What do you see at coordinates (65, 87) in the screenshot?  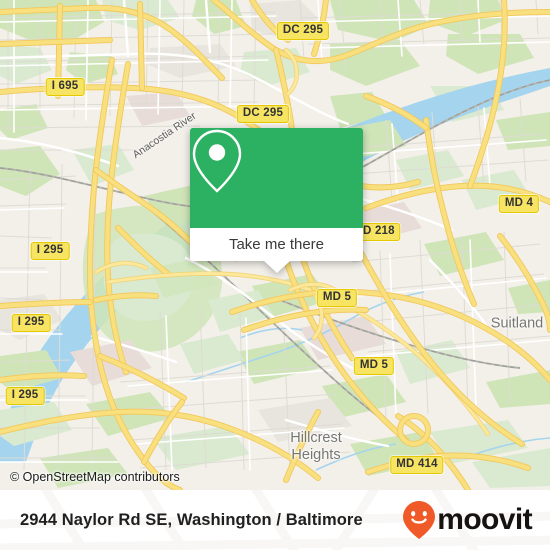 I see `road-shield-i-695: I 695` at bounding box center [65, 87].